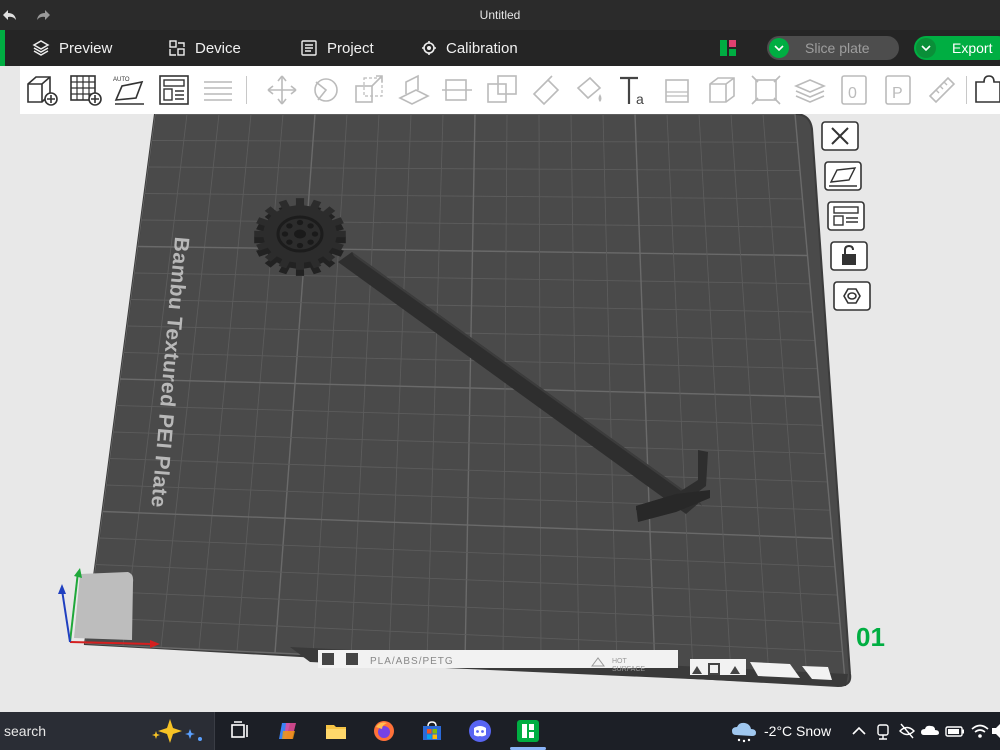 Image resolution: width=1000 pixels, height=750 pixels. I want to click on measure-icon, so click(766, 90).